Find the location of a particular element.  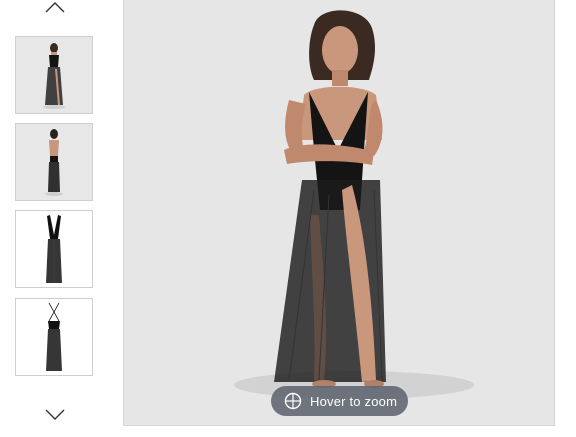

zoom-hint-label: Hover to zoom is located at coordinates (354, 401).